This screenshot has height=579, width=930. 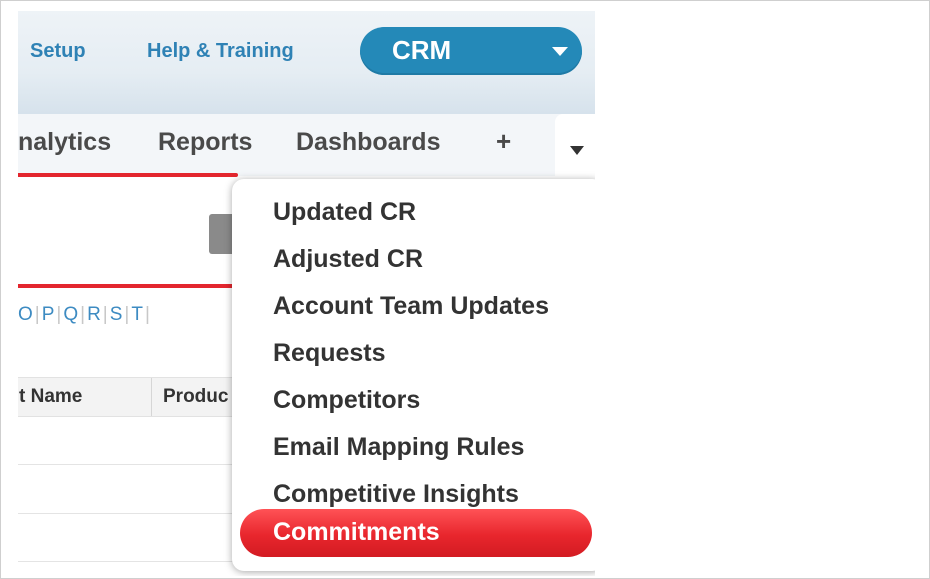 What do you see at coordinates (220, 51) in the screenshot?
I see `help-training-link: Help & Training` at bounding box center [220, 51].